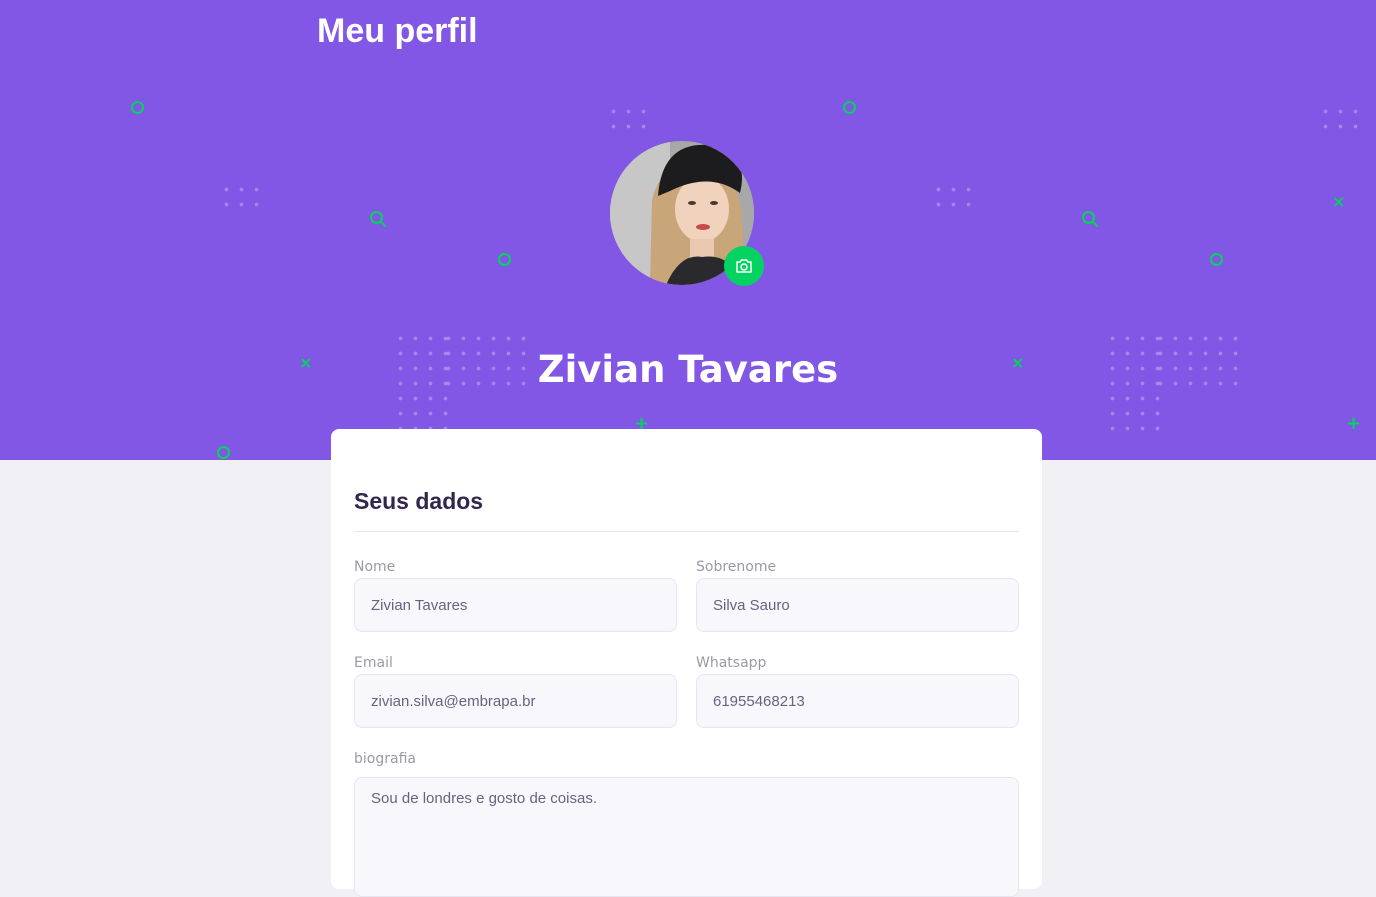 This screenshot has width=1376, height=897. I want to click on camera-icon, so click(744, 266).